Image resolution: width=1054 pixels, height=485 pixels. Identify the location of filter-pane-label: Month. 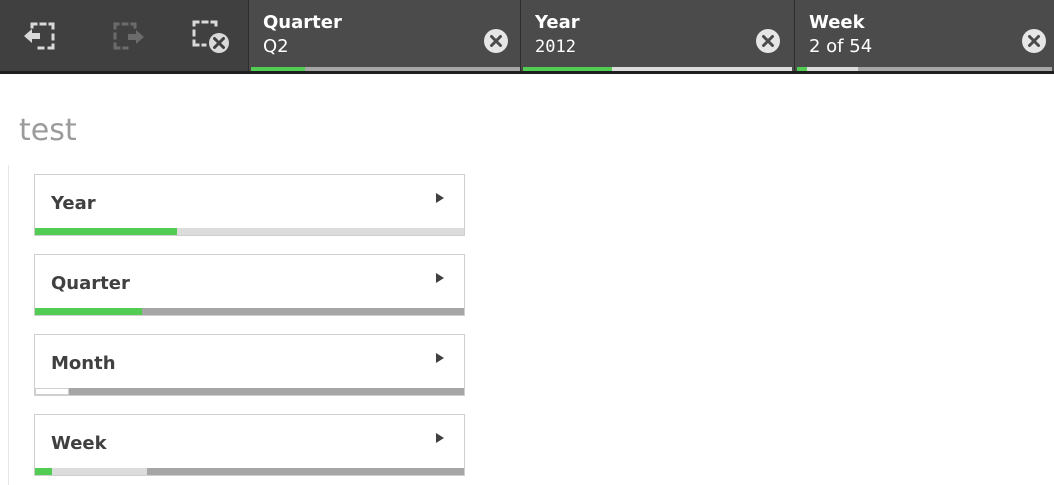
(83, 363).